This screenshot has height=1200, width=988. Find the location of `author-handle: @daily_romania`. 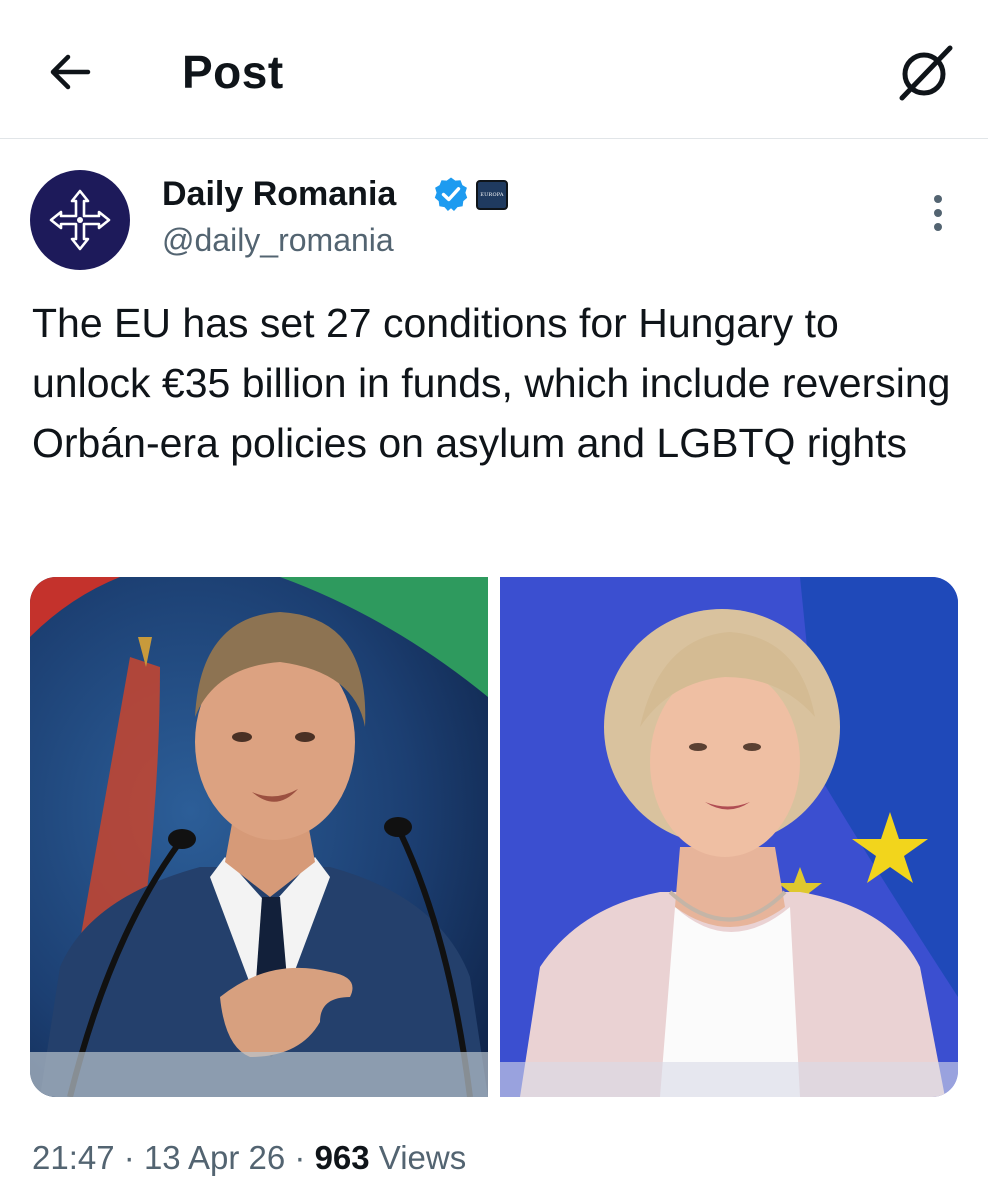

author-handle: @daily_romania is located at coordinates (278, 240).